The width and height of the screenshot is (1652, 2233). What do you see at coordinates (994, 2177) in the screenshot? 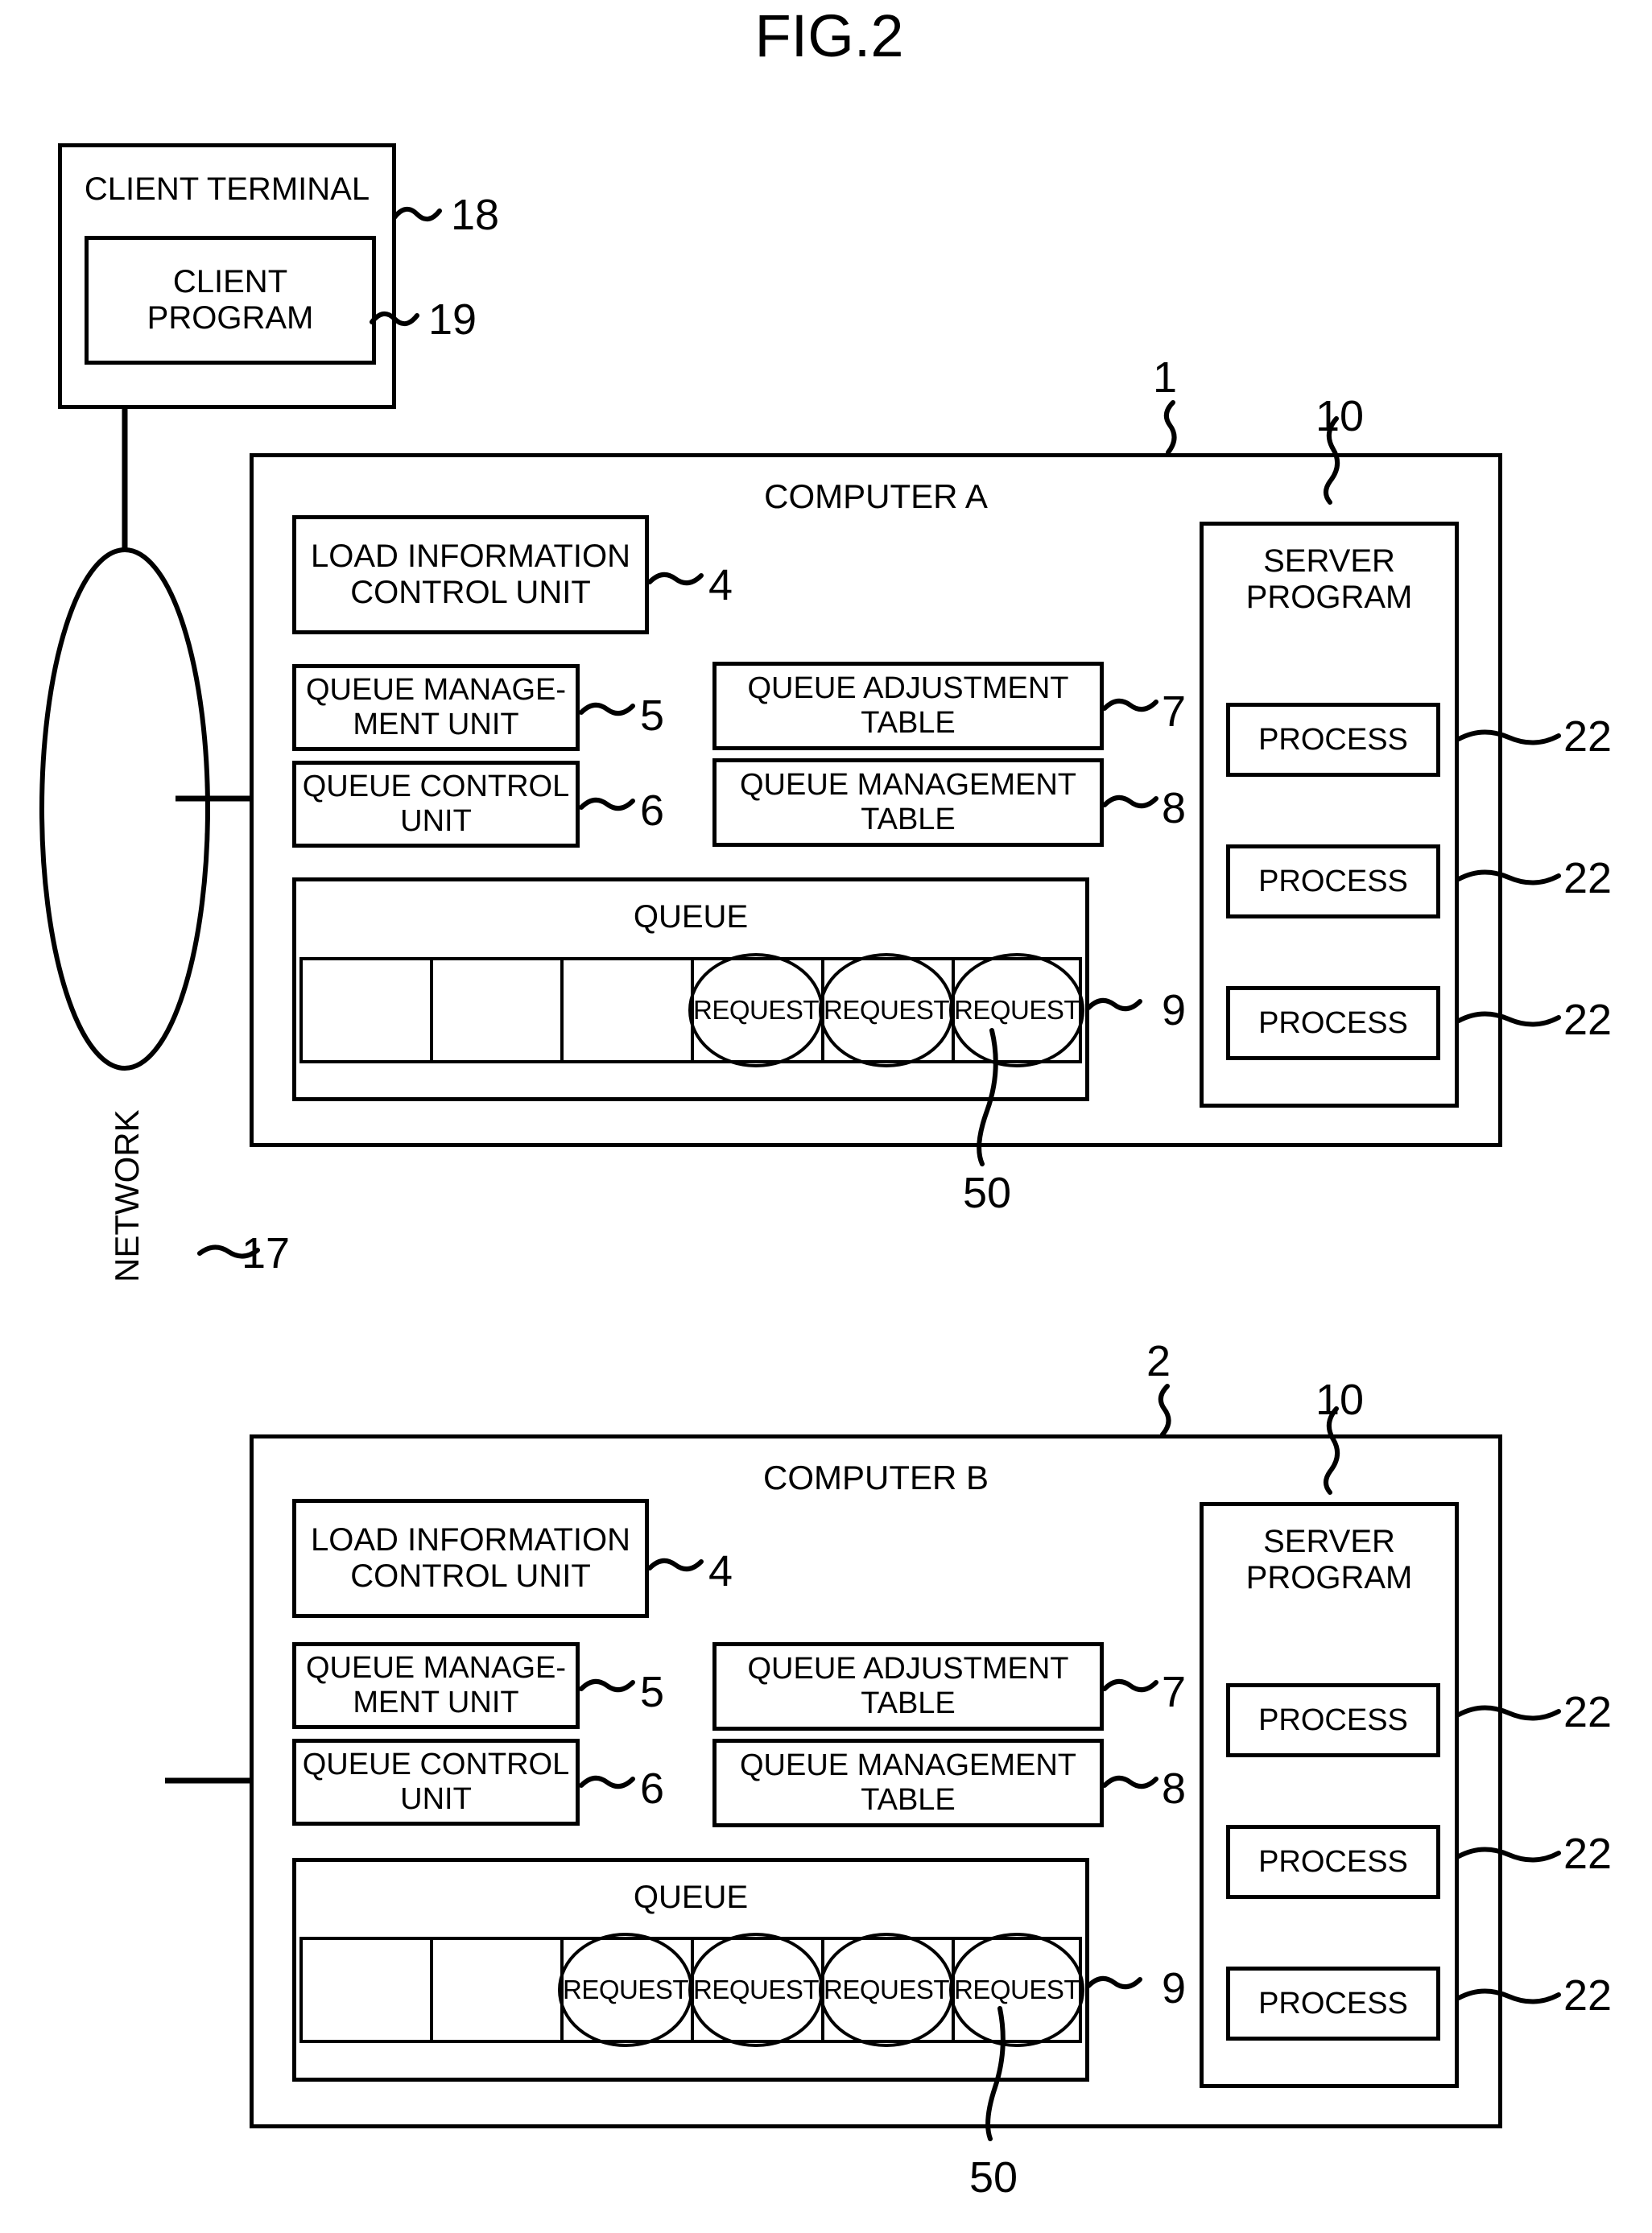
I see `ref-50-b: 50` at bounding box center [994, 2177].